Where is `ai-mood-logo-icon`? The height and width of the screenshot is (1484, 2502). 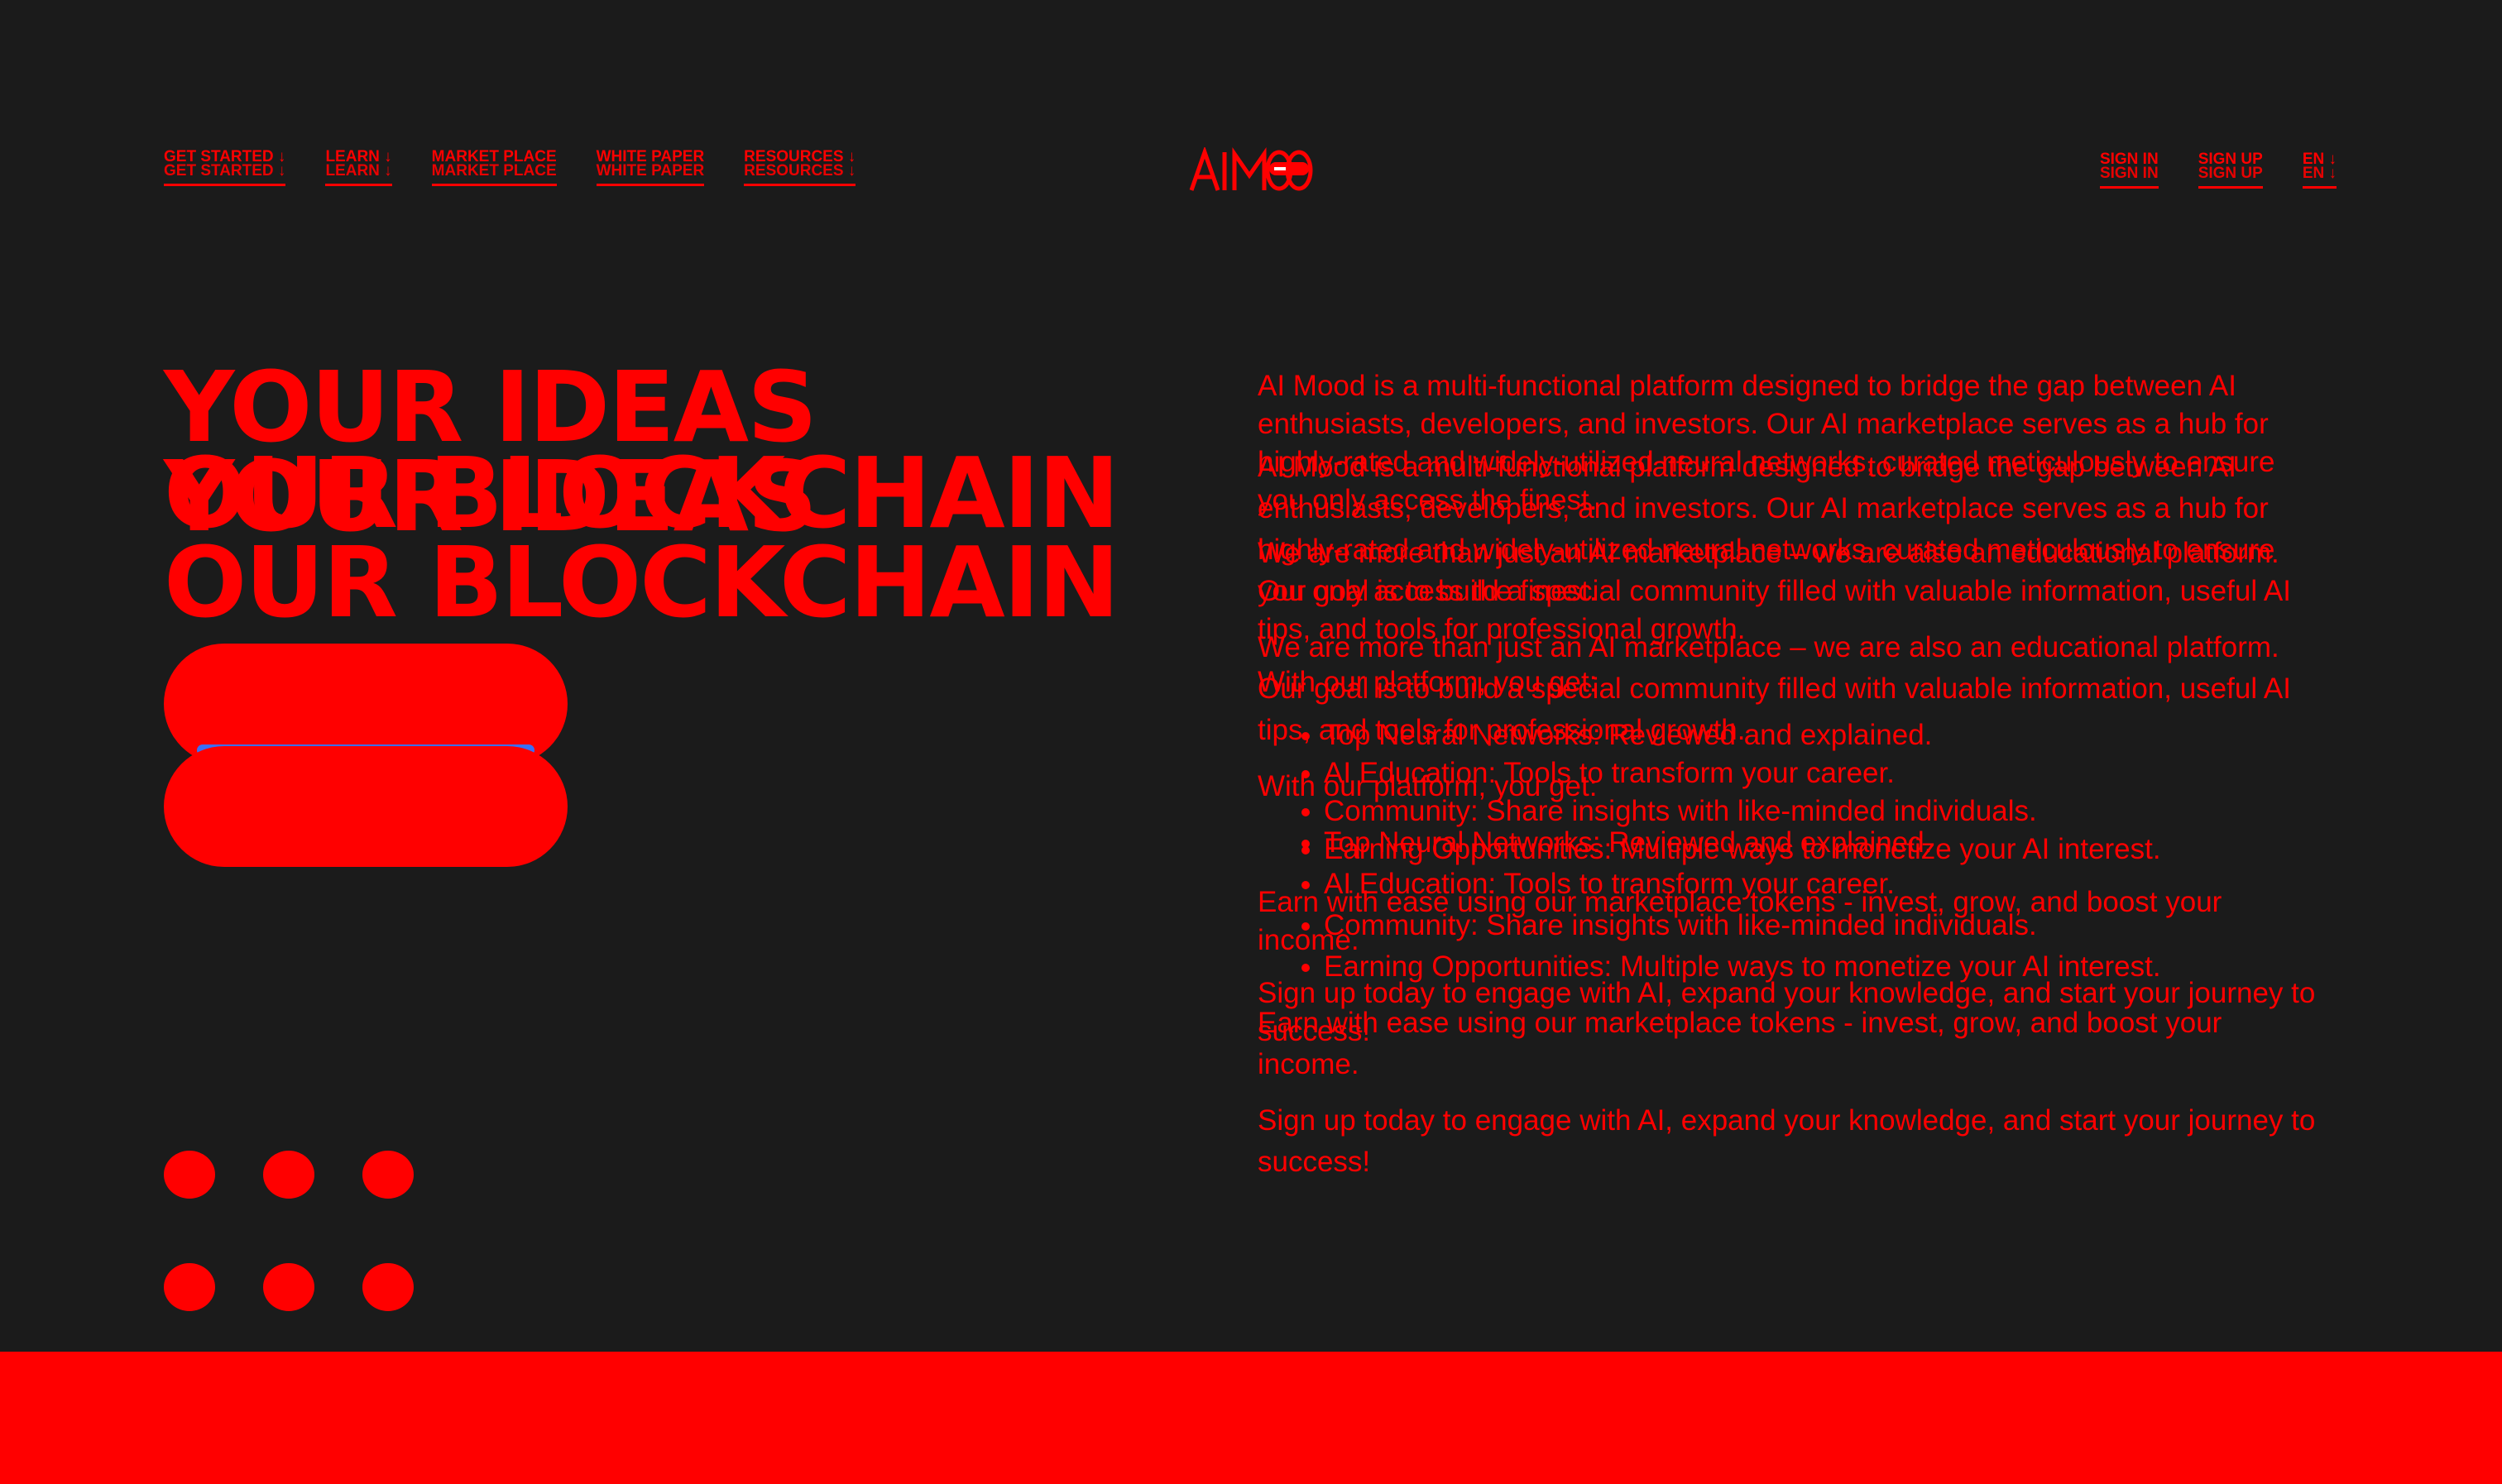
ai-mood-logo-icon is located at coordinates (1251, 170).